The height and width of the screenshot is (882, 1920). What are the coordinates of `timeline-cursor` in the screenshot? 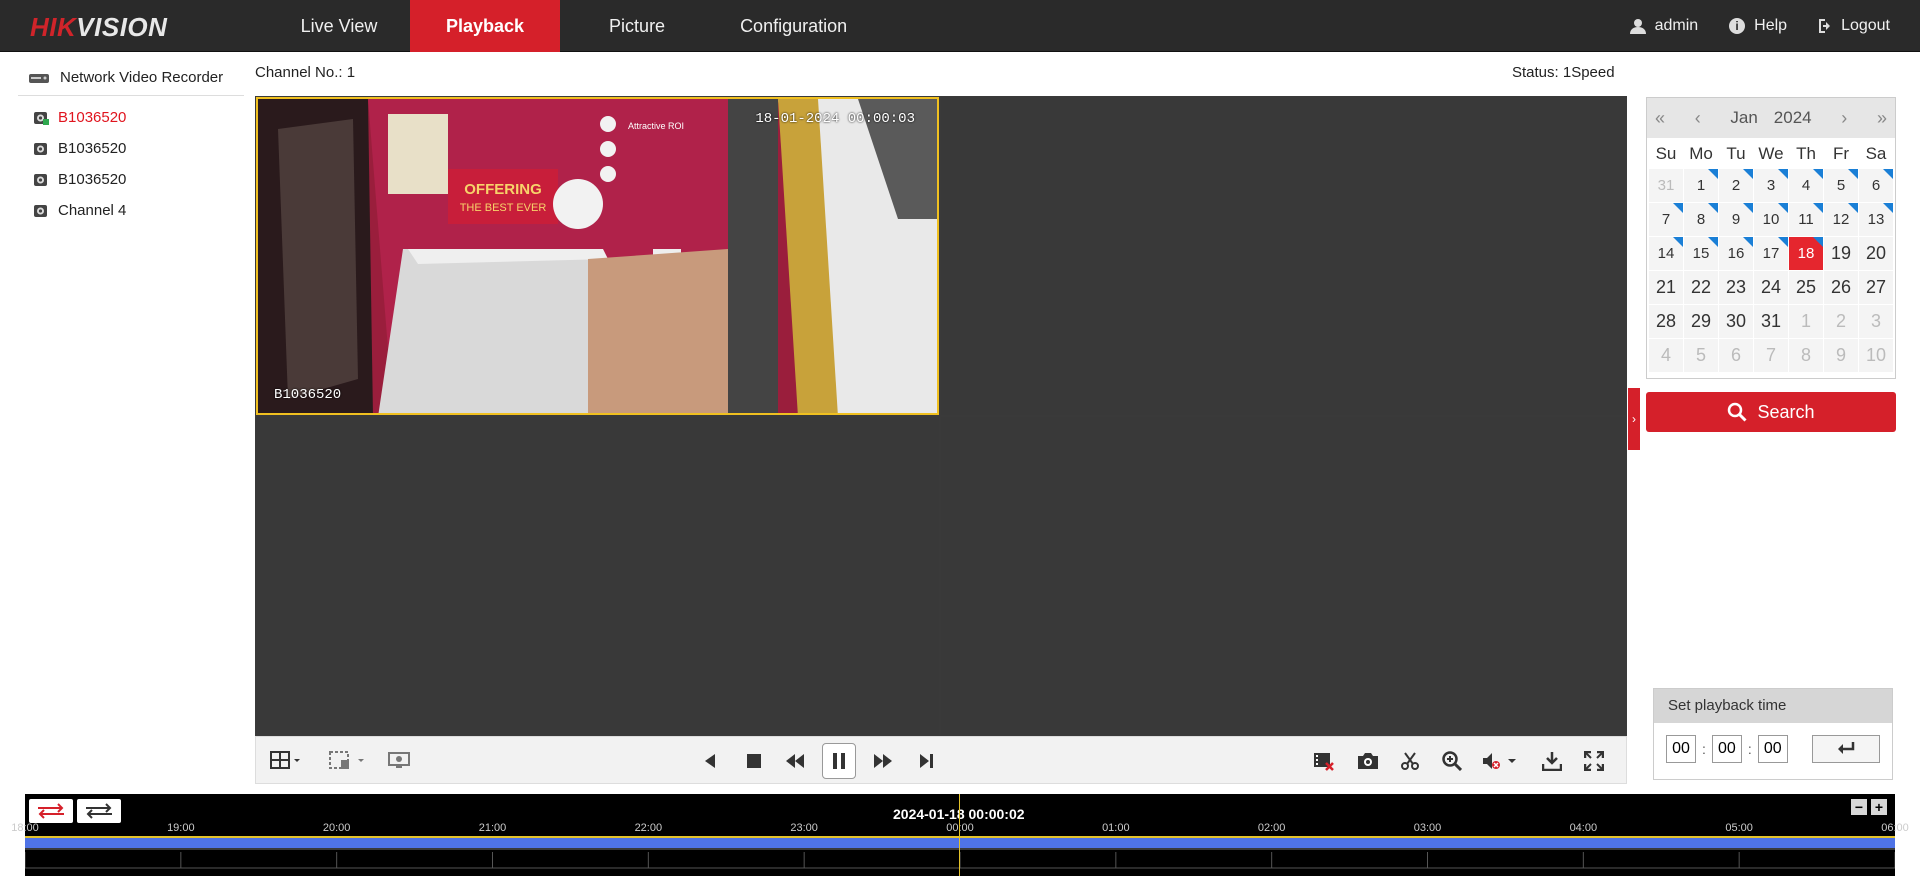 It's located at (959, 835).